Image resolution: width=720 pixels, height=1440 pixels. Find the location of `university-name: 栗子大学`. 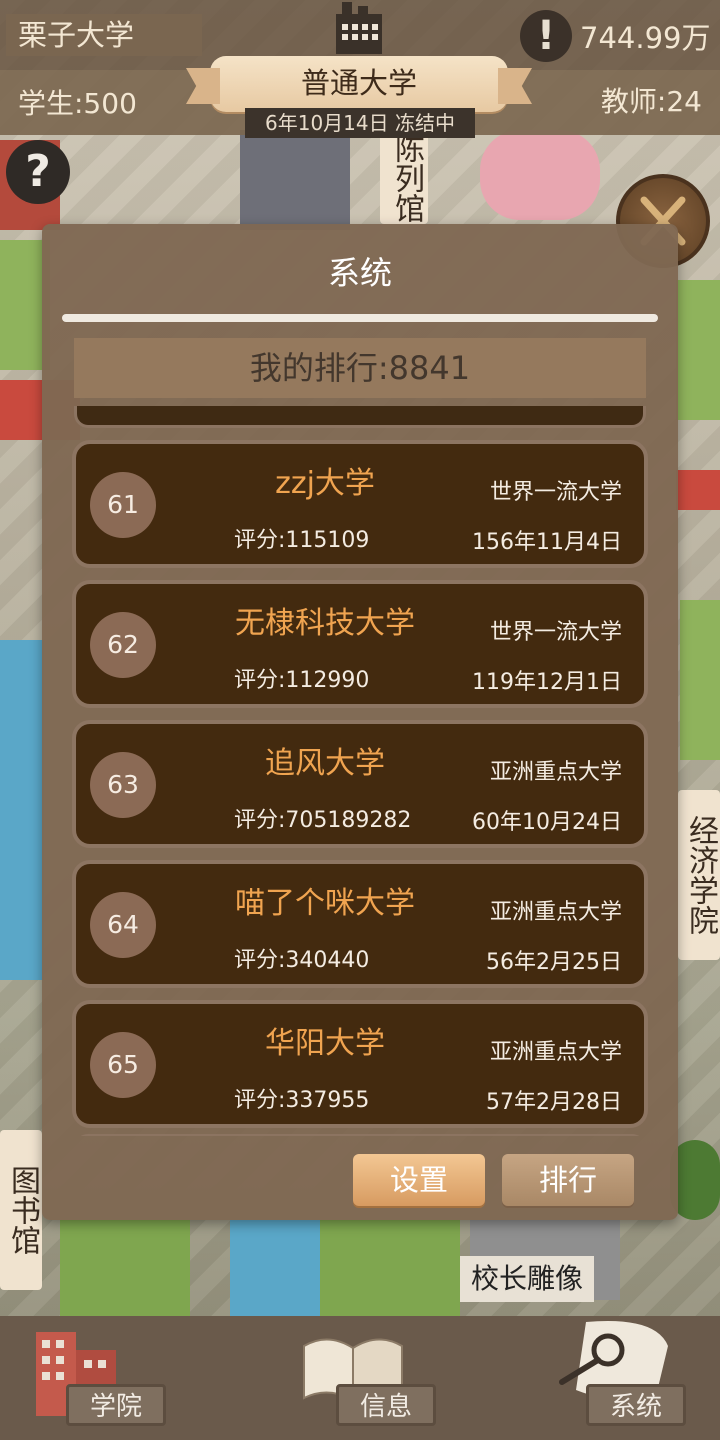

university-name: 栗子大学 is located at coordinates (104, 35).